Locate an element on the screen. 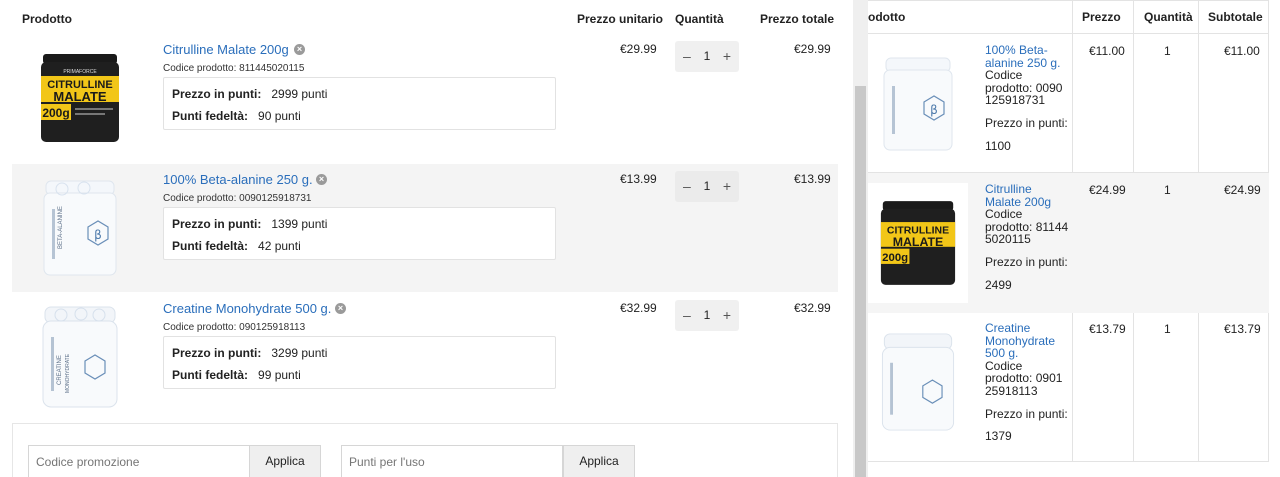 Image resolution: width=1280 pixels, height=477 pixels. points-price-line: Prezzo in punti: 2999 punti is located at coordinates (249, 94).